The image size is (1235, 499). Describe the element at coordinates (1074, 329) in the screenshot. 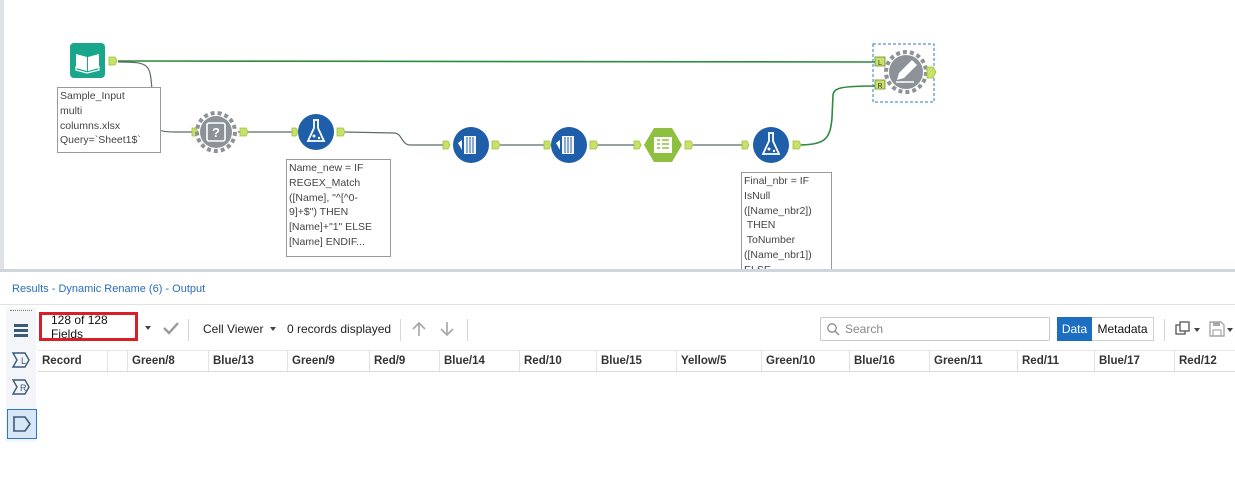

I see `data-tab-button: Data` at that location.